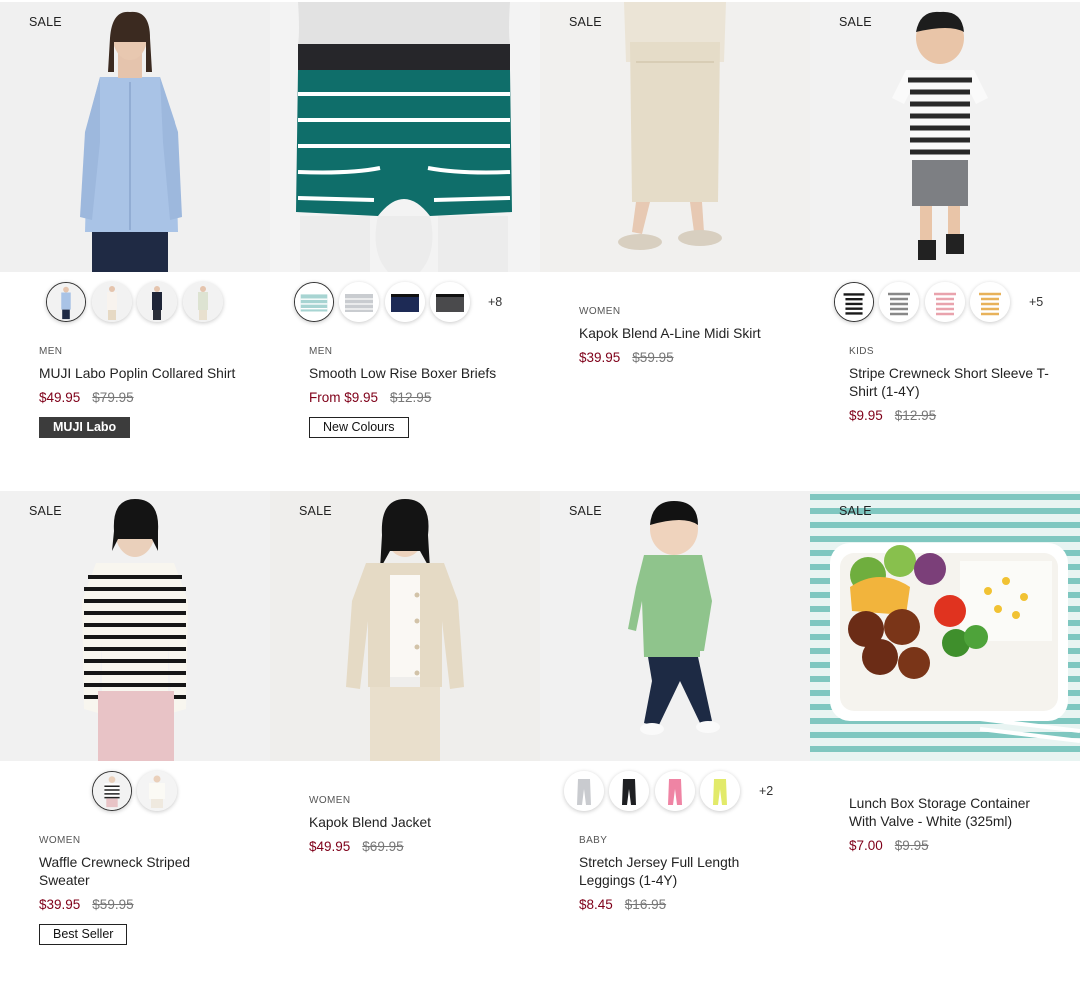 The width and height of the screenshot is (1080, 992). What do you see at coordinates (866, 415) in the screenshot?
I see `sale-price: $9.95` at bounding box center [866, 415].